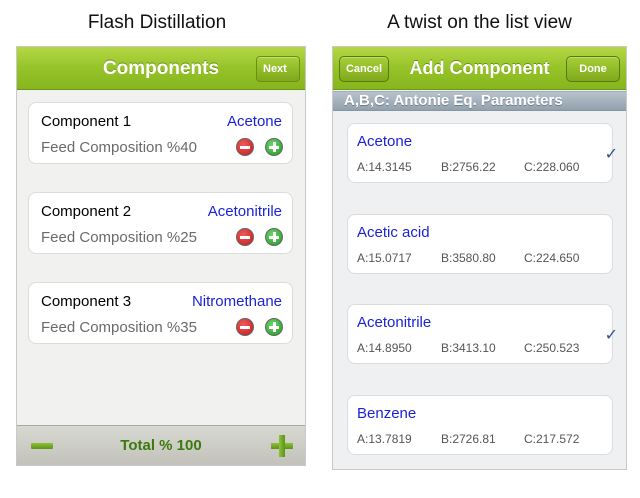 This screenshot has width=640, height=498. Describe the element at coordinates (552, 348) in the screenshot. I see `param-c: C:250.523` at that location.